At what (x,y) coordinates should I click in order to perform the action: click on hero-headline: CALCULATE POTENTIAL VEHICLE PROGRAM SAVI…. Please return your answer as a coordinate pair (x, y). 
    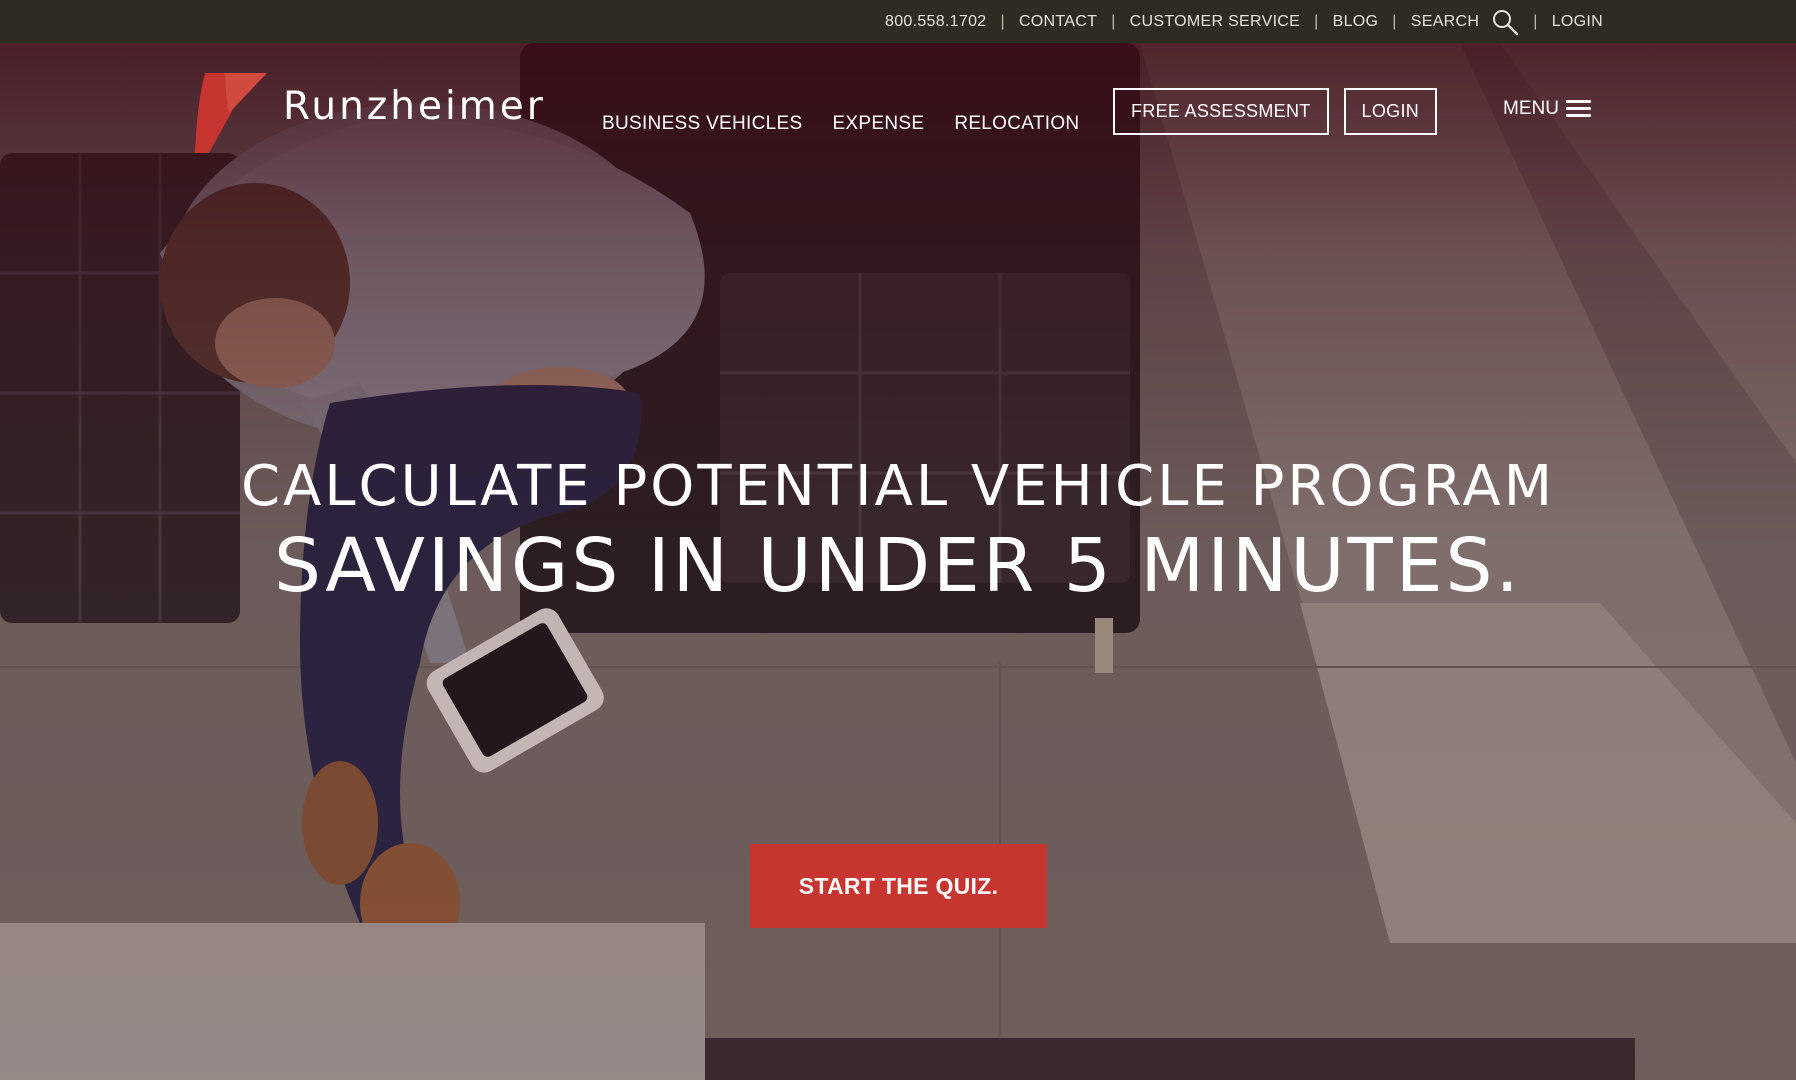
    Looking at the image, I should click on (898, 531).